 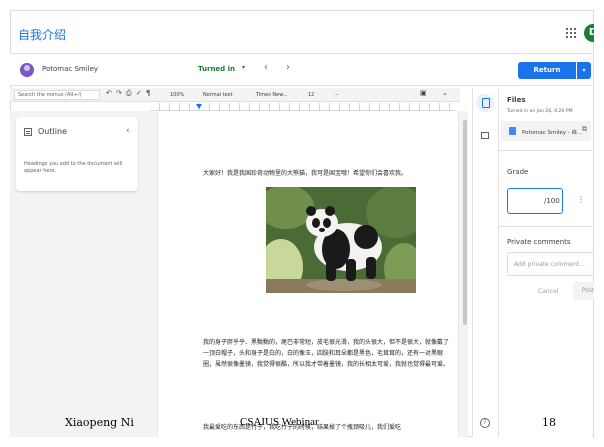 What do you see at coordinates (512, 131) in the screenshot?
I see `docs-file-icon` at bounding box center [512, 131].